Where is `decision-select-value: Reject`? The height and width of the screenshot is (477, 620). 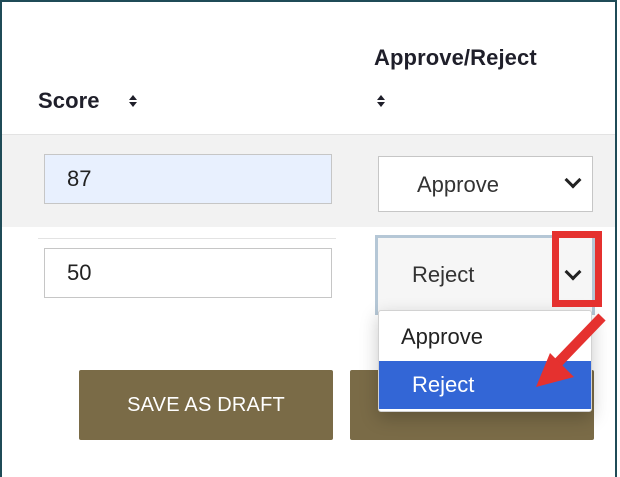
decision-select-value: Reject is located at coordinates (443, 274).